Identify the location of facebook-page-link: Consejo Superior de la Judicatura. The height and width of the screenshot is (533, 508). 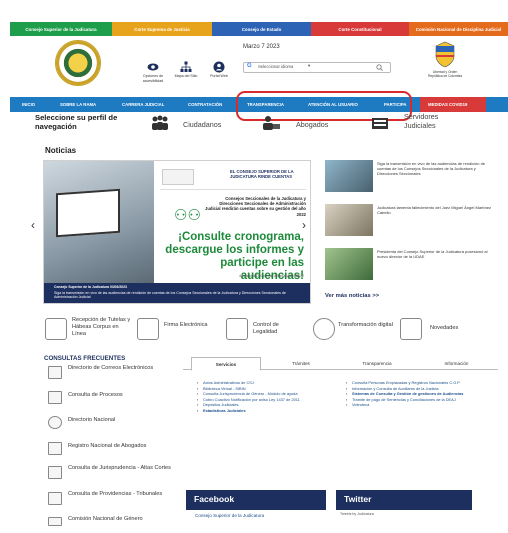
(229, 515).